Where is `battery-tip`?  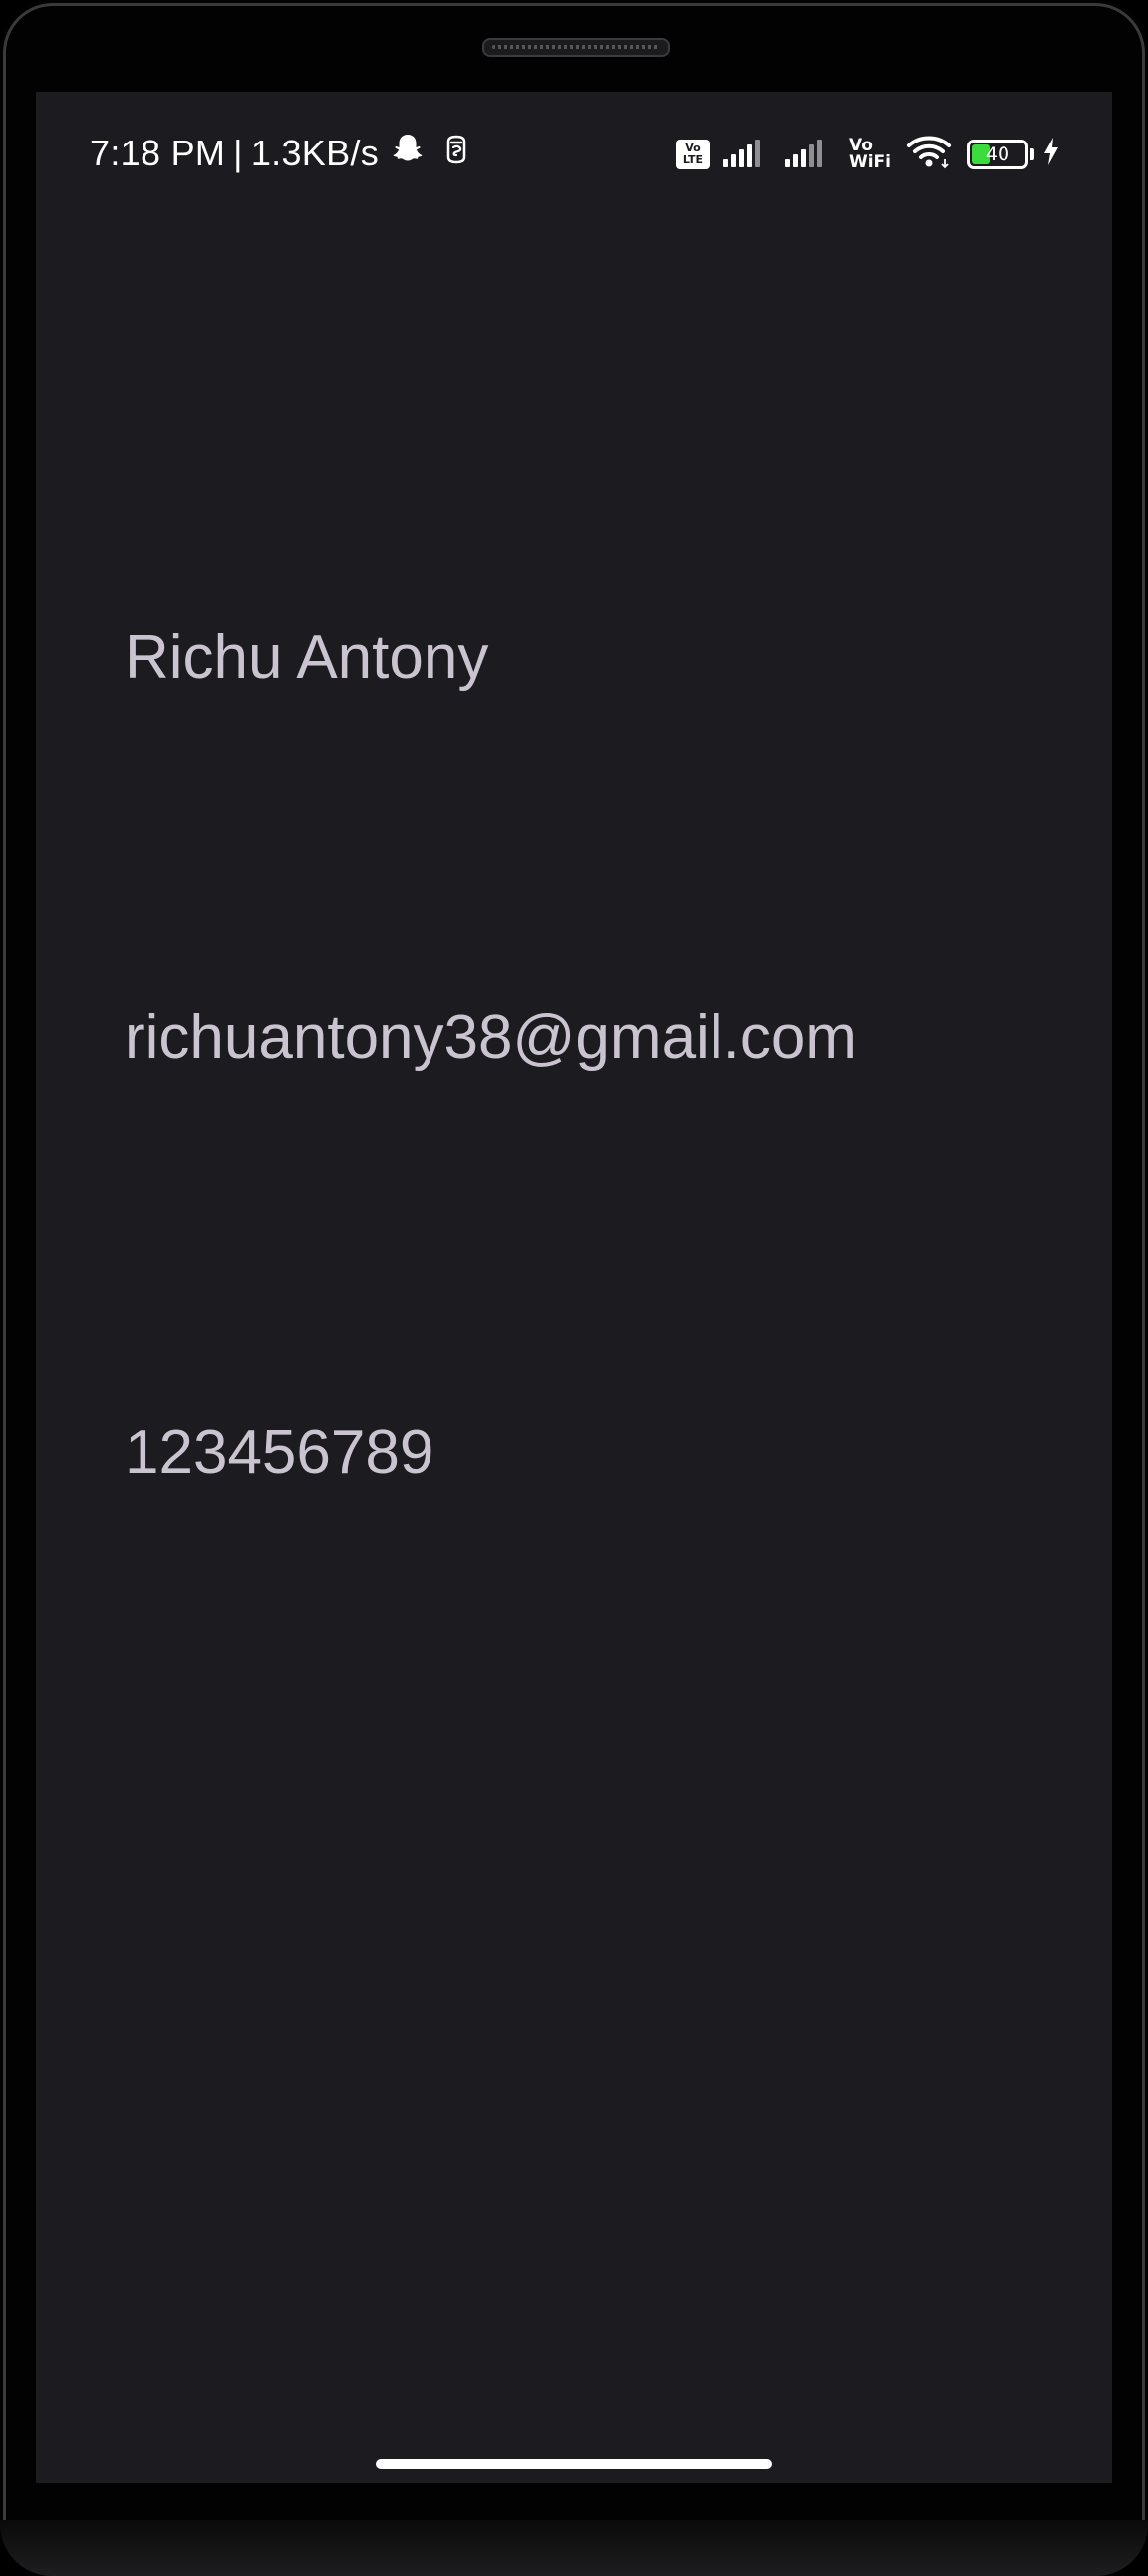 battery-tip is located at coordinates (1032, 153).